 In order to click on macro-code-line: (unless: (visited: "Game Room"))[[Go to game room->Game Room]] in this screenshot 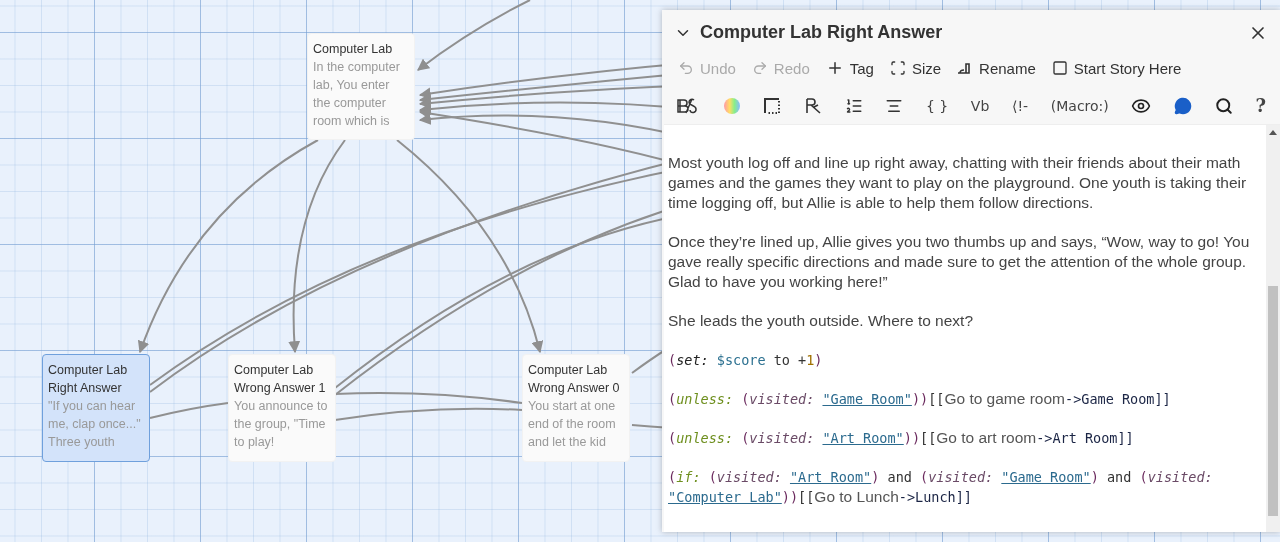, I will do `click(920, 399)`.